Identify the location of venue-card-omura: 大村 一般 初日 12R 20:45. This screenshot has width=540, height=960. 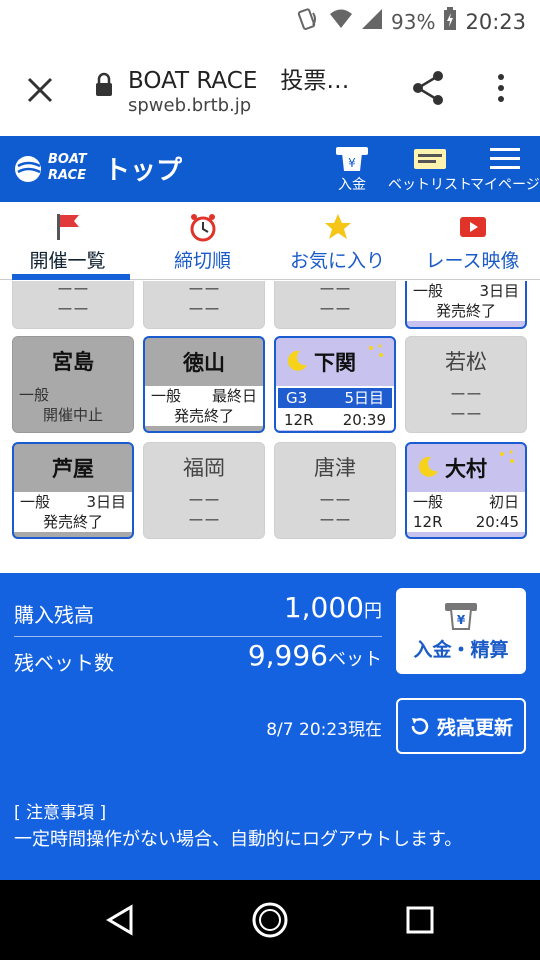
(466, 490).